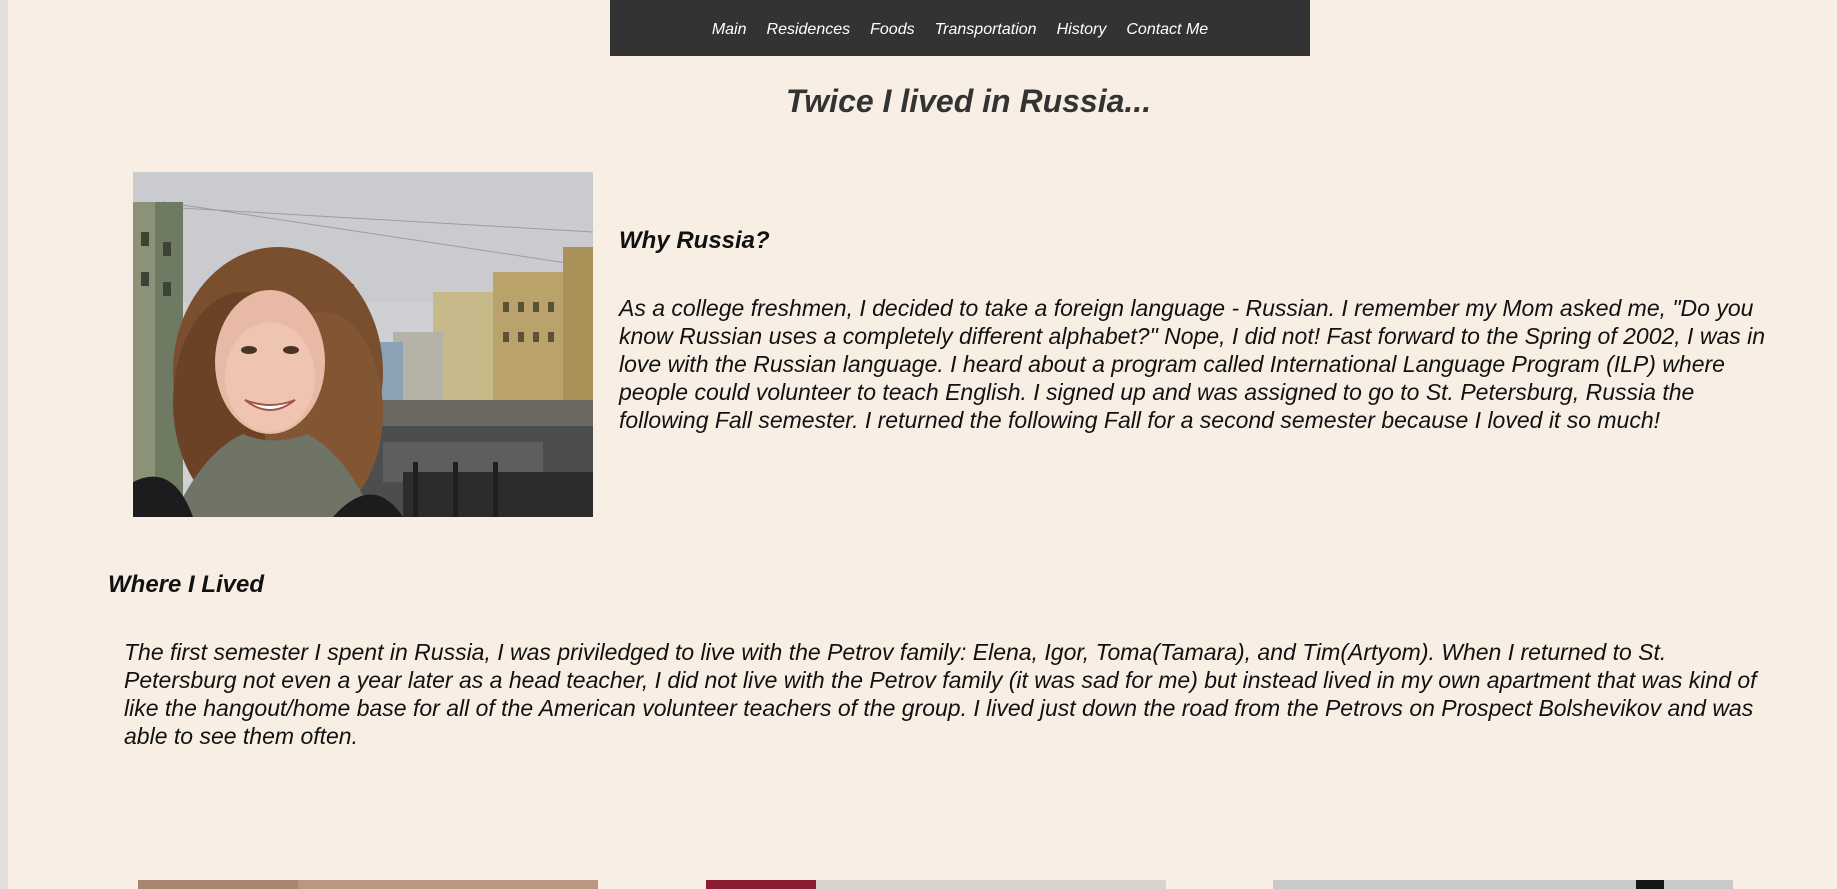  I want to click on nav-foods-link: Foods, so click(892, 30).